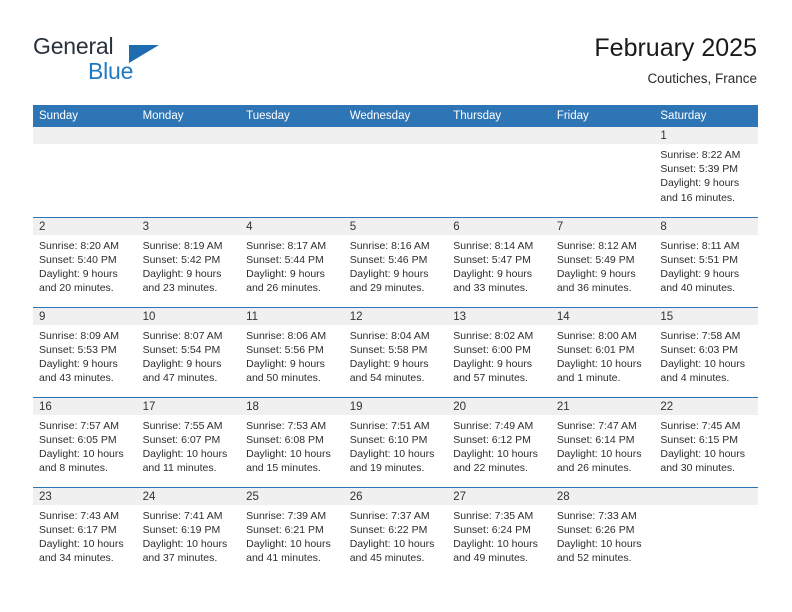 The width and height of the screenshot is (792, 612). I want to click on day-number: 22, so click(706, 406).